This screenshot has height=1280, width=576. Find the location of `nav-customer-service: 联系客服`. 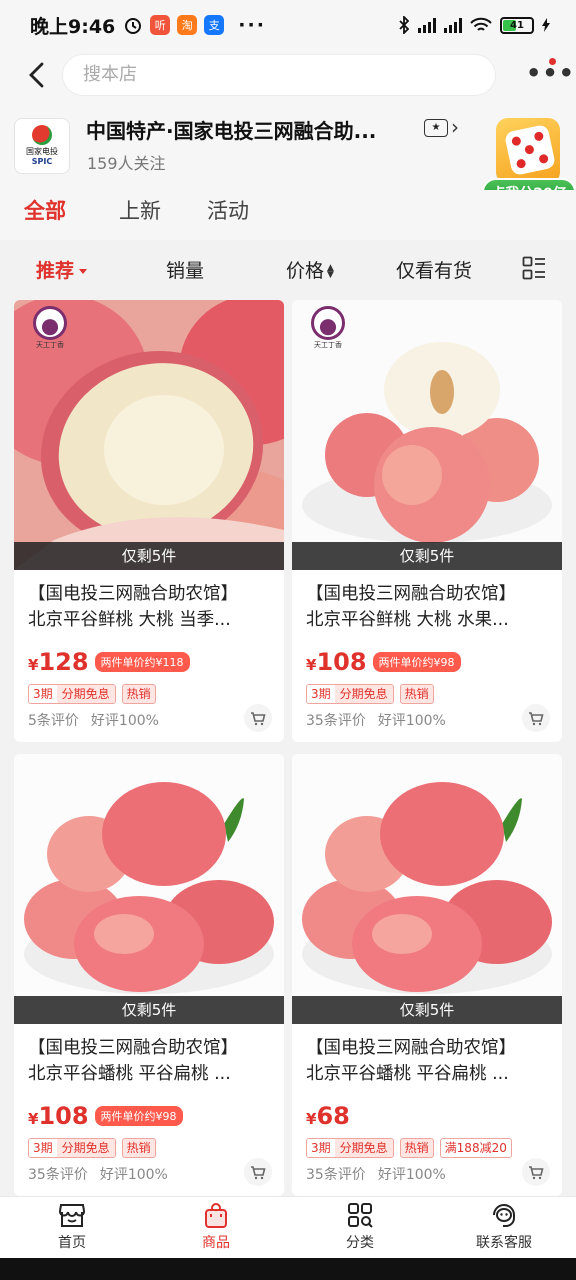

nav-customer-service: 联系客服 is located at coordinates (504, 1226).